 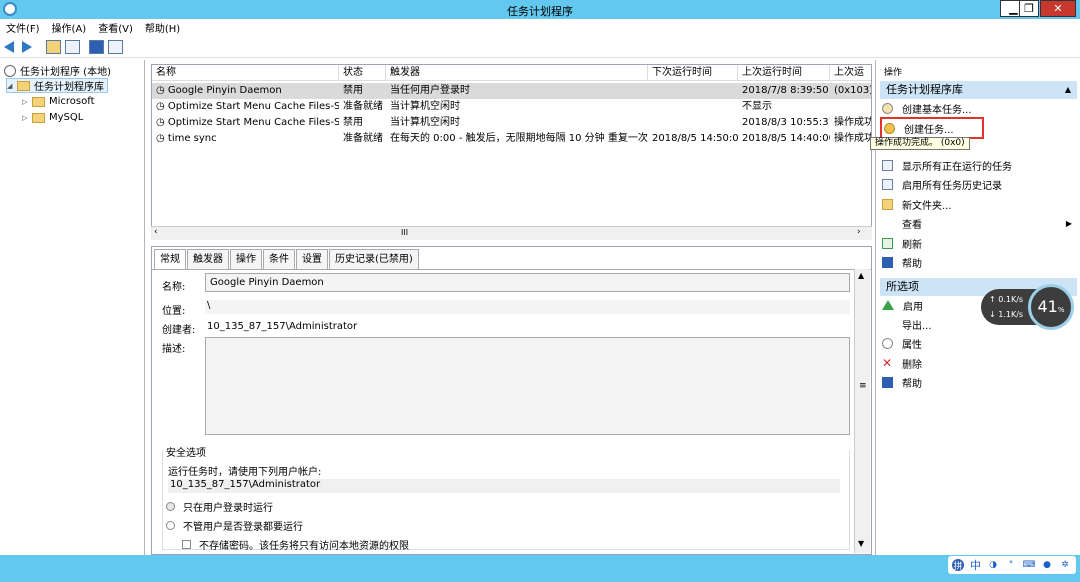 What do you see at coordinates (170, 525) in the screenshot?
I see `radio-icon` at bounding box center [170, 525].